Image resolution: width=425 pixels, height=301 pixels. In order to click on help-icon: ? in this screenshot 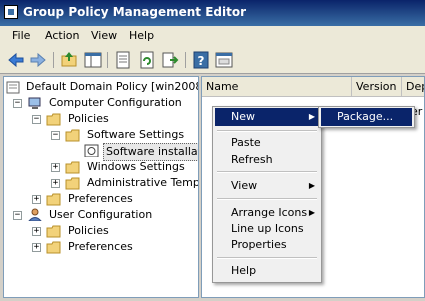, I will do `click(201, 60)`.